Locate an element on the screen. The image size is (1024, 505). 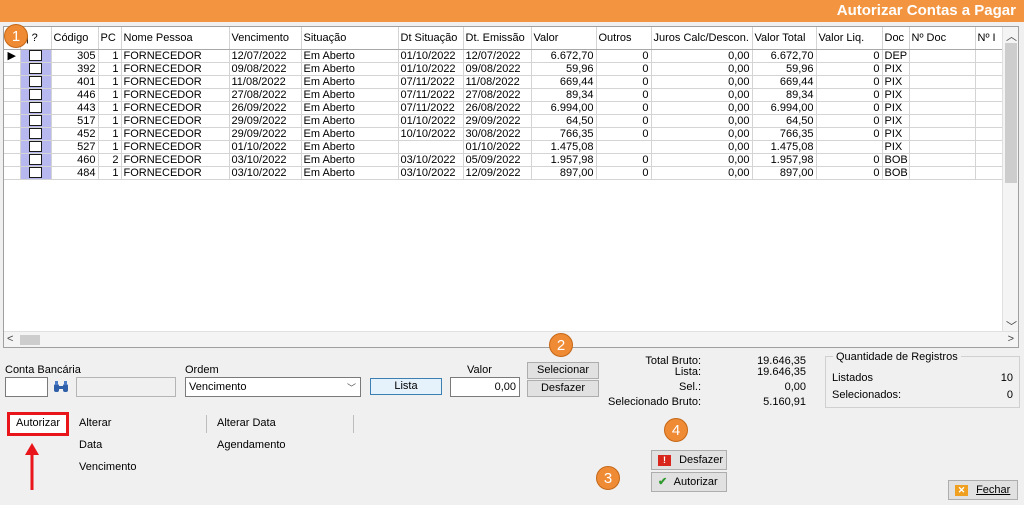
cell-valor-total: 1.475,08 is located at coordinates (784, 147).